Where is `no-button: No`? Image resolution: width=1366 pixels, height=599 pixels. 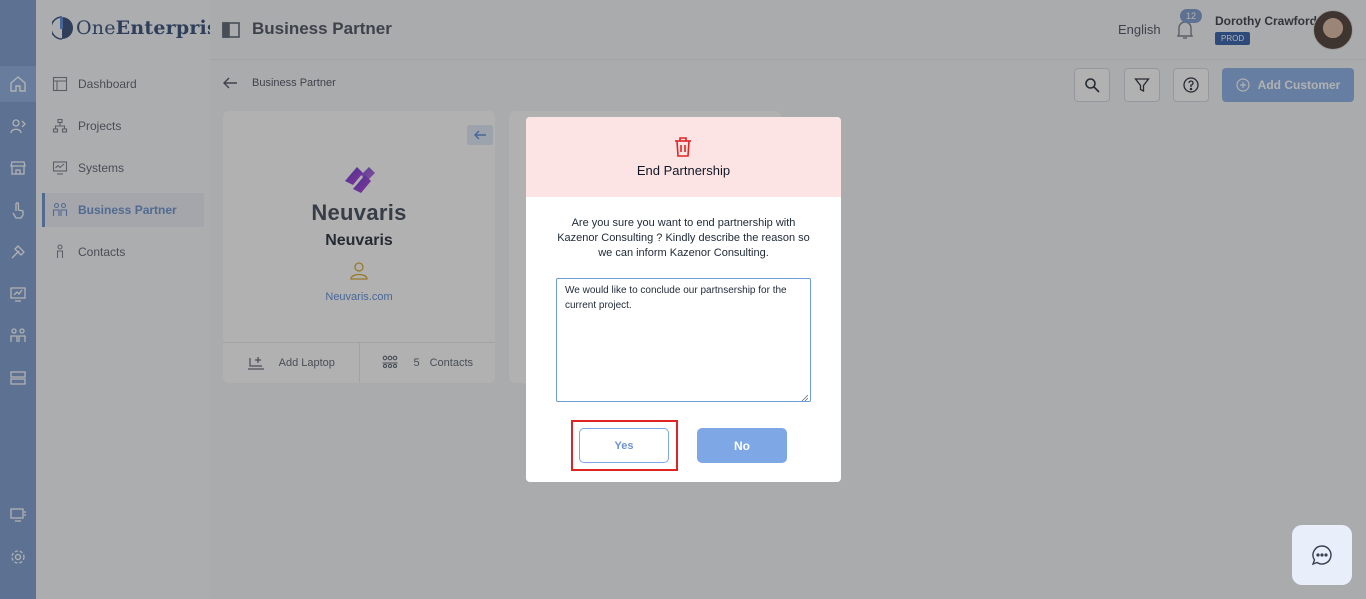 no-button: No is located at coordinates (742, 445).